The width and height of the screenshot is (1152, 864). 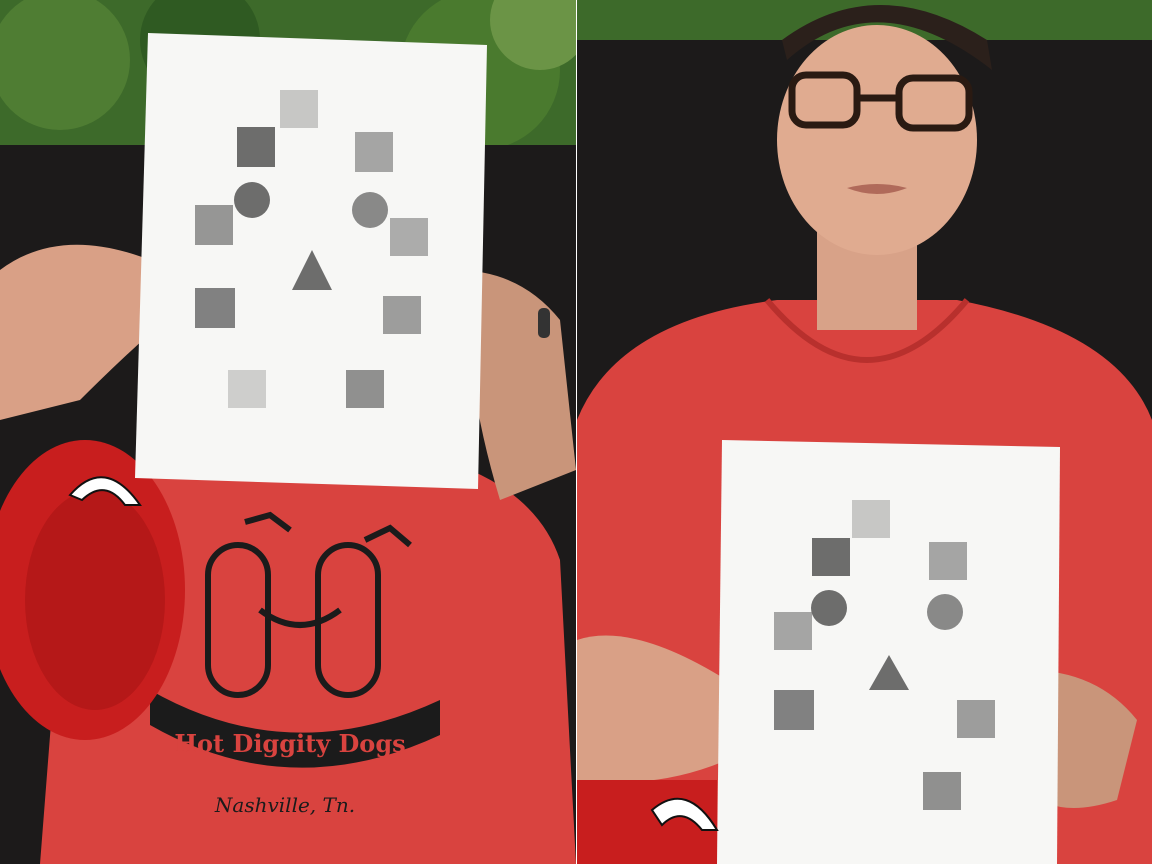 What do you see at coordinates (284, 805) in the screenshot?
I see `shirt-city-text: Nashville, Tn.` at bounding box center [284, 805].